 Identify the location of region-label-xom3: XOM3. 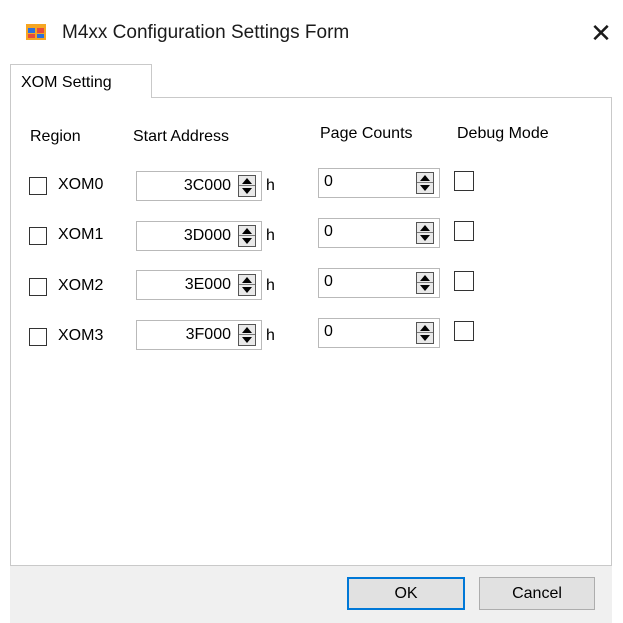
(81, 335).